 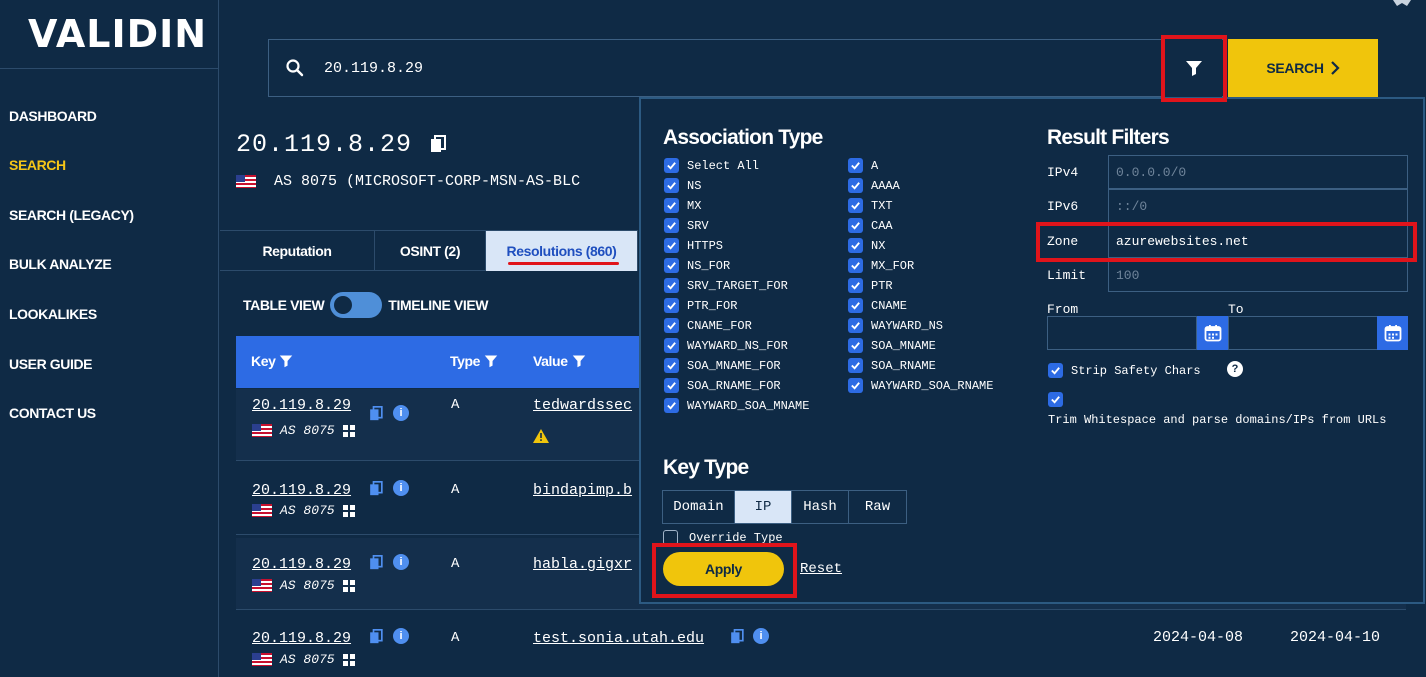 I want to click on tab-reputation: Reputation, so click(x=297, y=251).